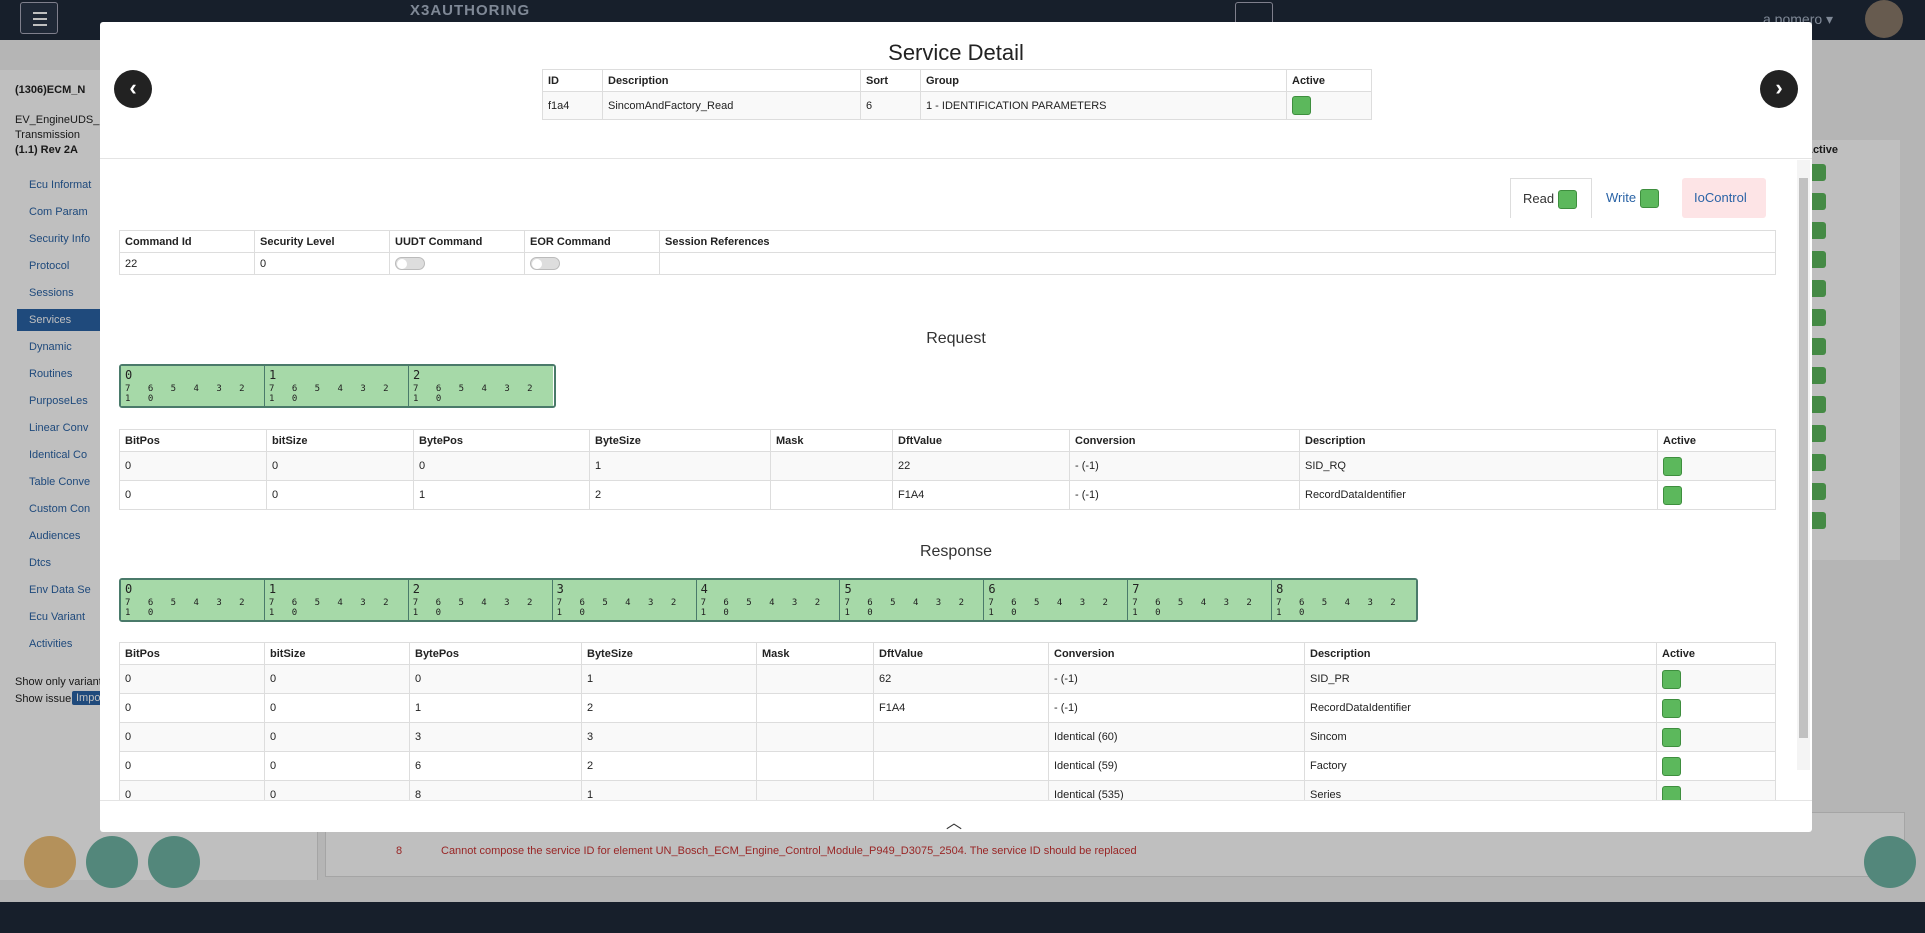 This screenshot has width=1925, height=933. Describe the element at coordinates (495, 766) in the screenshot. I see `cell-bytepos: 6` at that location.